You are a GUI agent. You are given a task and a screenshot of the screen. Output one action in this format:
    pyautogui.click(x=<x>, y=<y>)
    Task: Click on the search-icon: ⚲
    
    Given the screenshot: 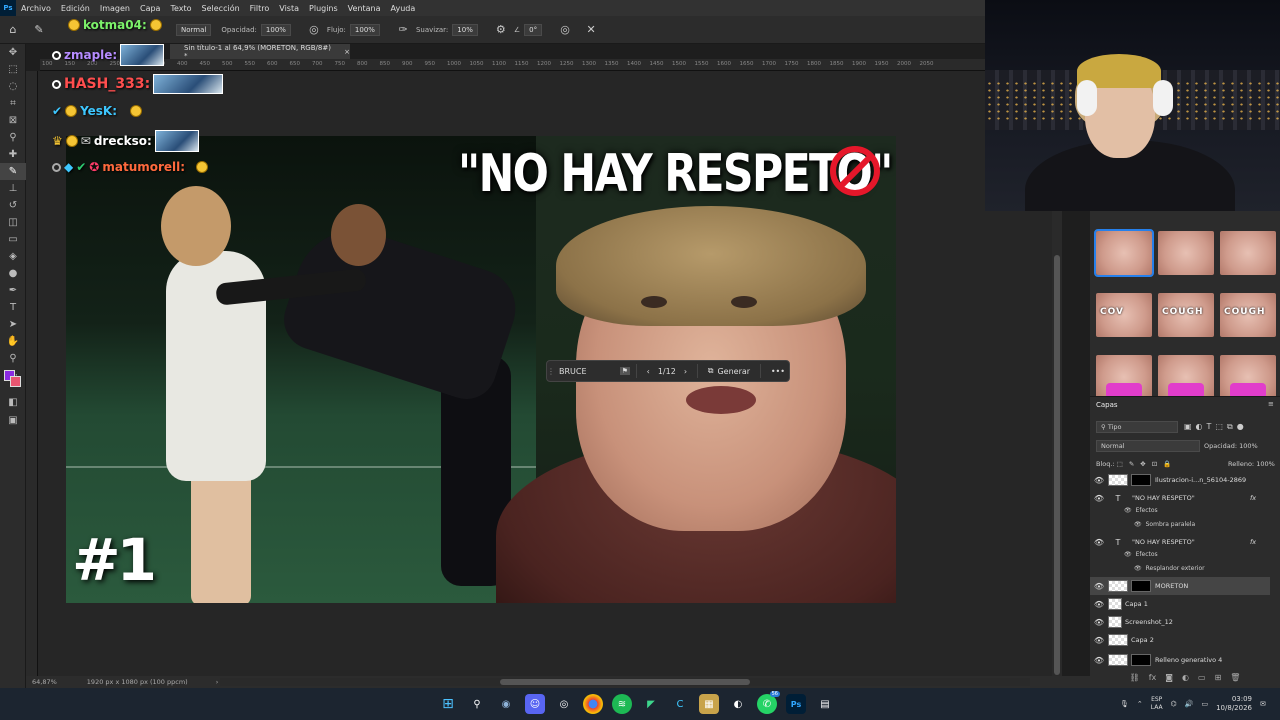 What is the action you would take?
    pyautogui.click(x=477, y=704)
    